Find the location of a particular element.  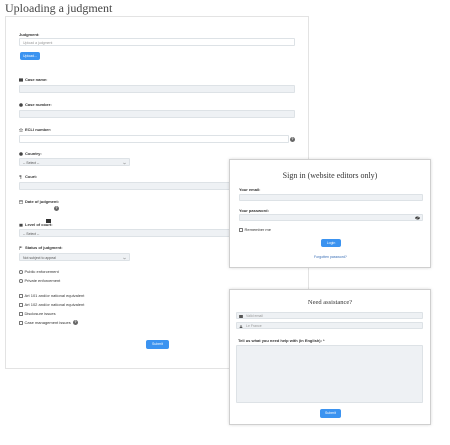

flag-icon is located at coordinates (21, 248).